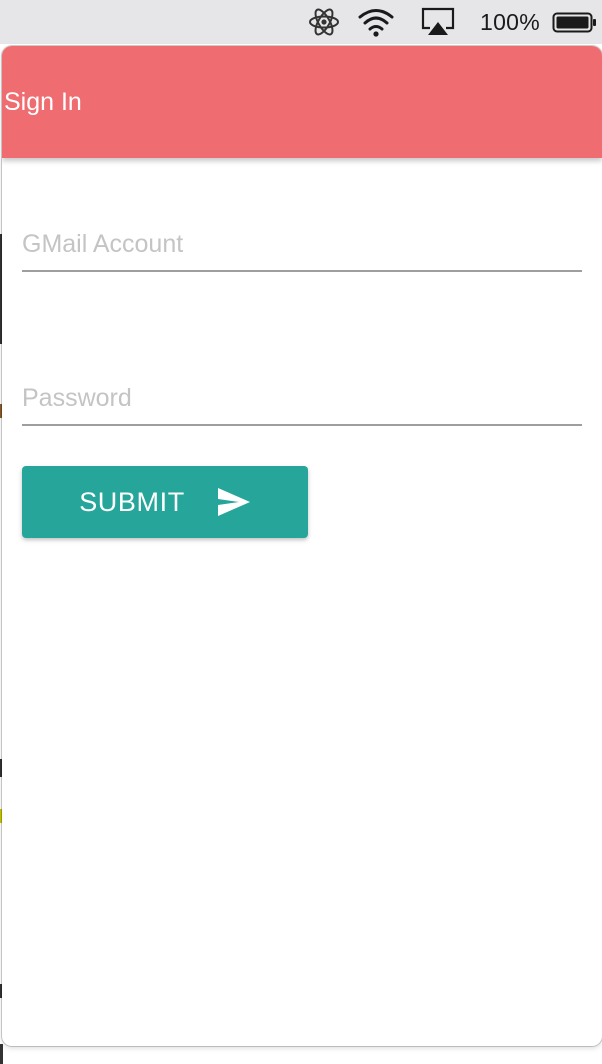  Describe the element at coordinates (438, 22) in the screenshot. I see `airplay-icon` at that location.